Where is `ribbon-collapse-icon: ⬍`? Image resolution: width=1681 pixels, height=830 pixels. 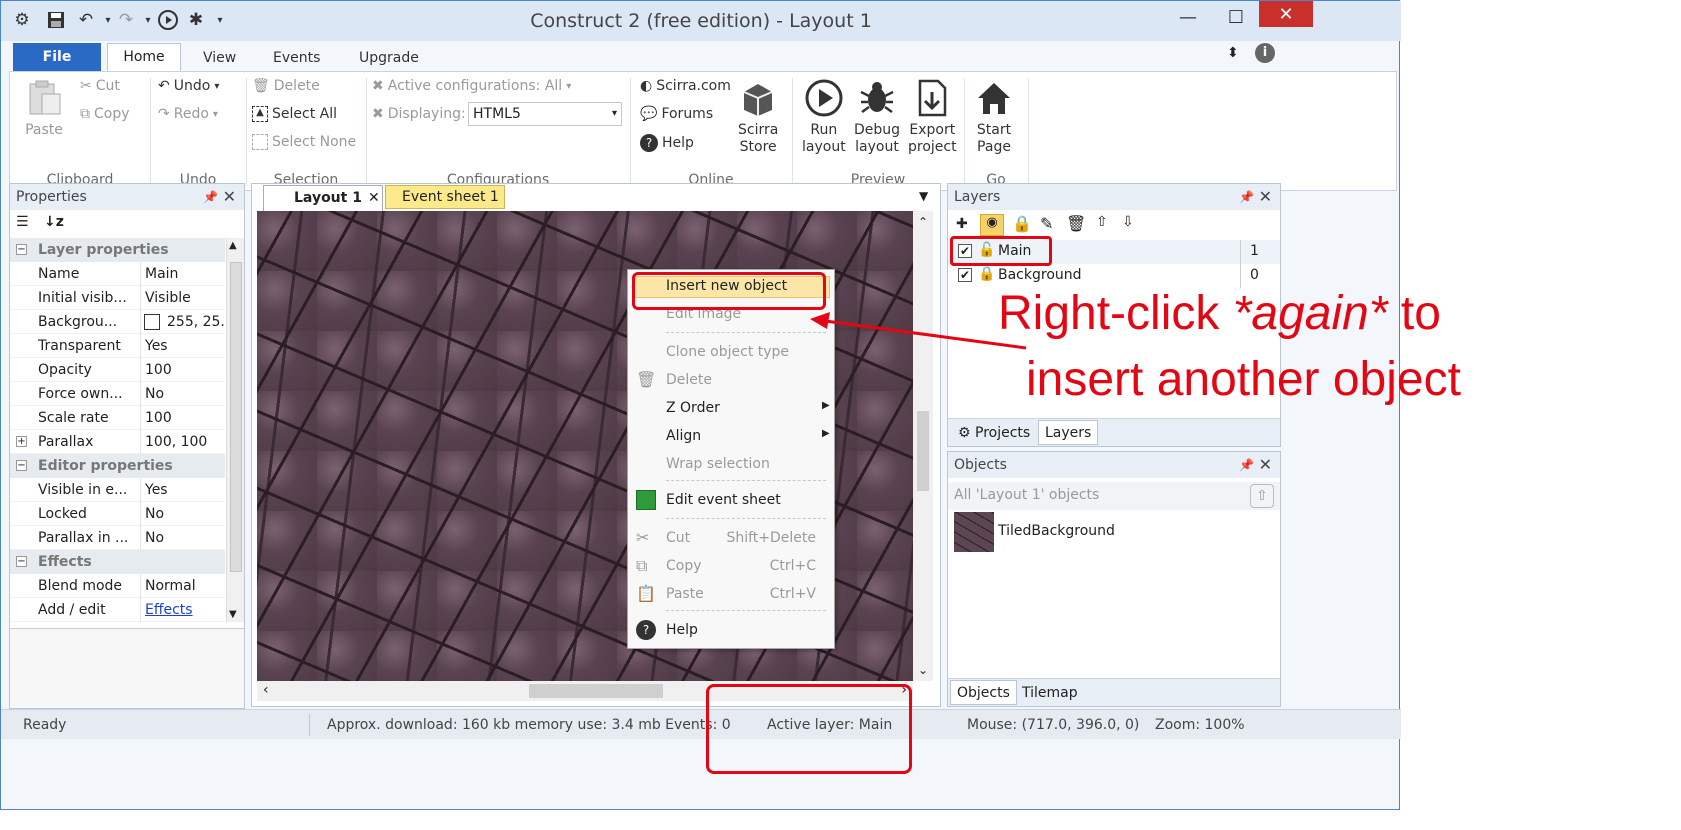
ribbon-collapse-icon: ⬍ is located at coordinates (1233, 53).